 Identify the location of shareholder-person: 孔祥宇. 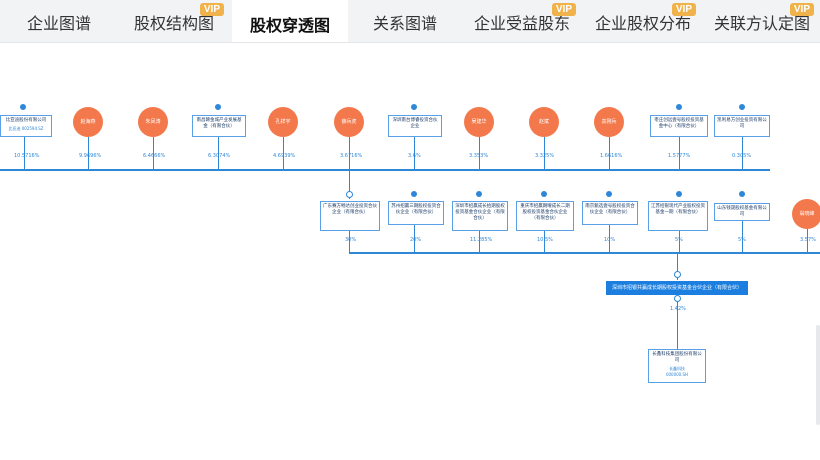
(283, 122).